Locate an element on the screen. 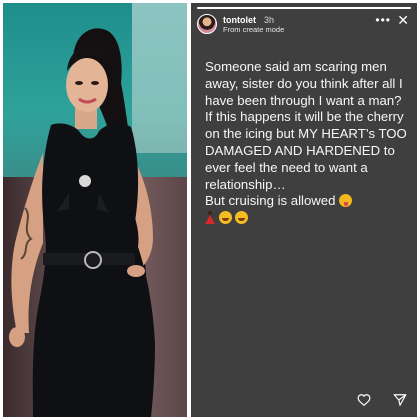 This screenshot has height=420, width=420. story-progress-bar is located at coordinates (304, 8).